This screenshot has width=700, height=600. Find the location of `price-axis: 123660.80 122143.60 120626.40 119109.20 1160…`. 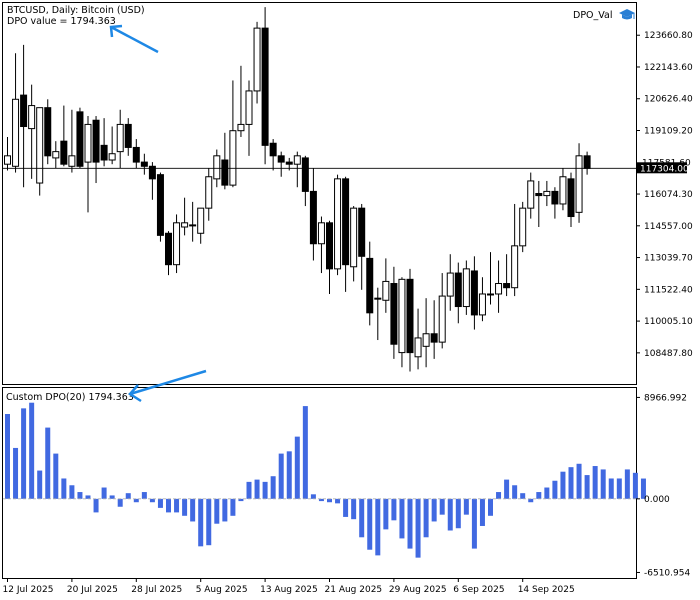

price-axis: 123660.80 122143.60 120626.40 119109.20 1160… is located at coordinates (664, 195).